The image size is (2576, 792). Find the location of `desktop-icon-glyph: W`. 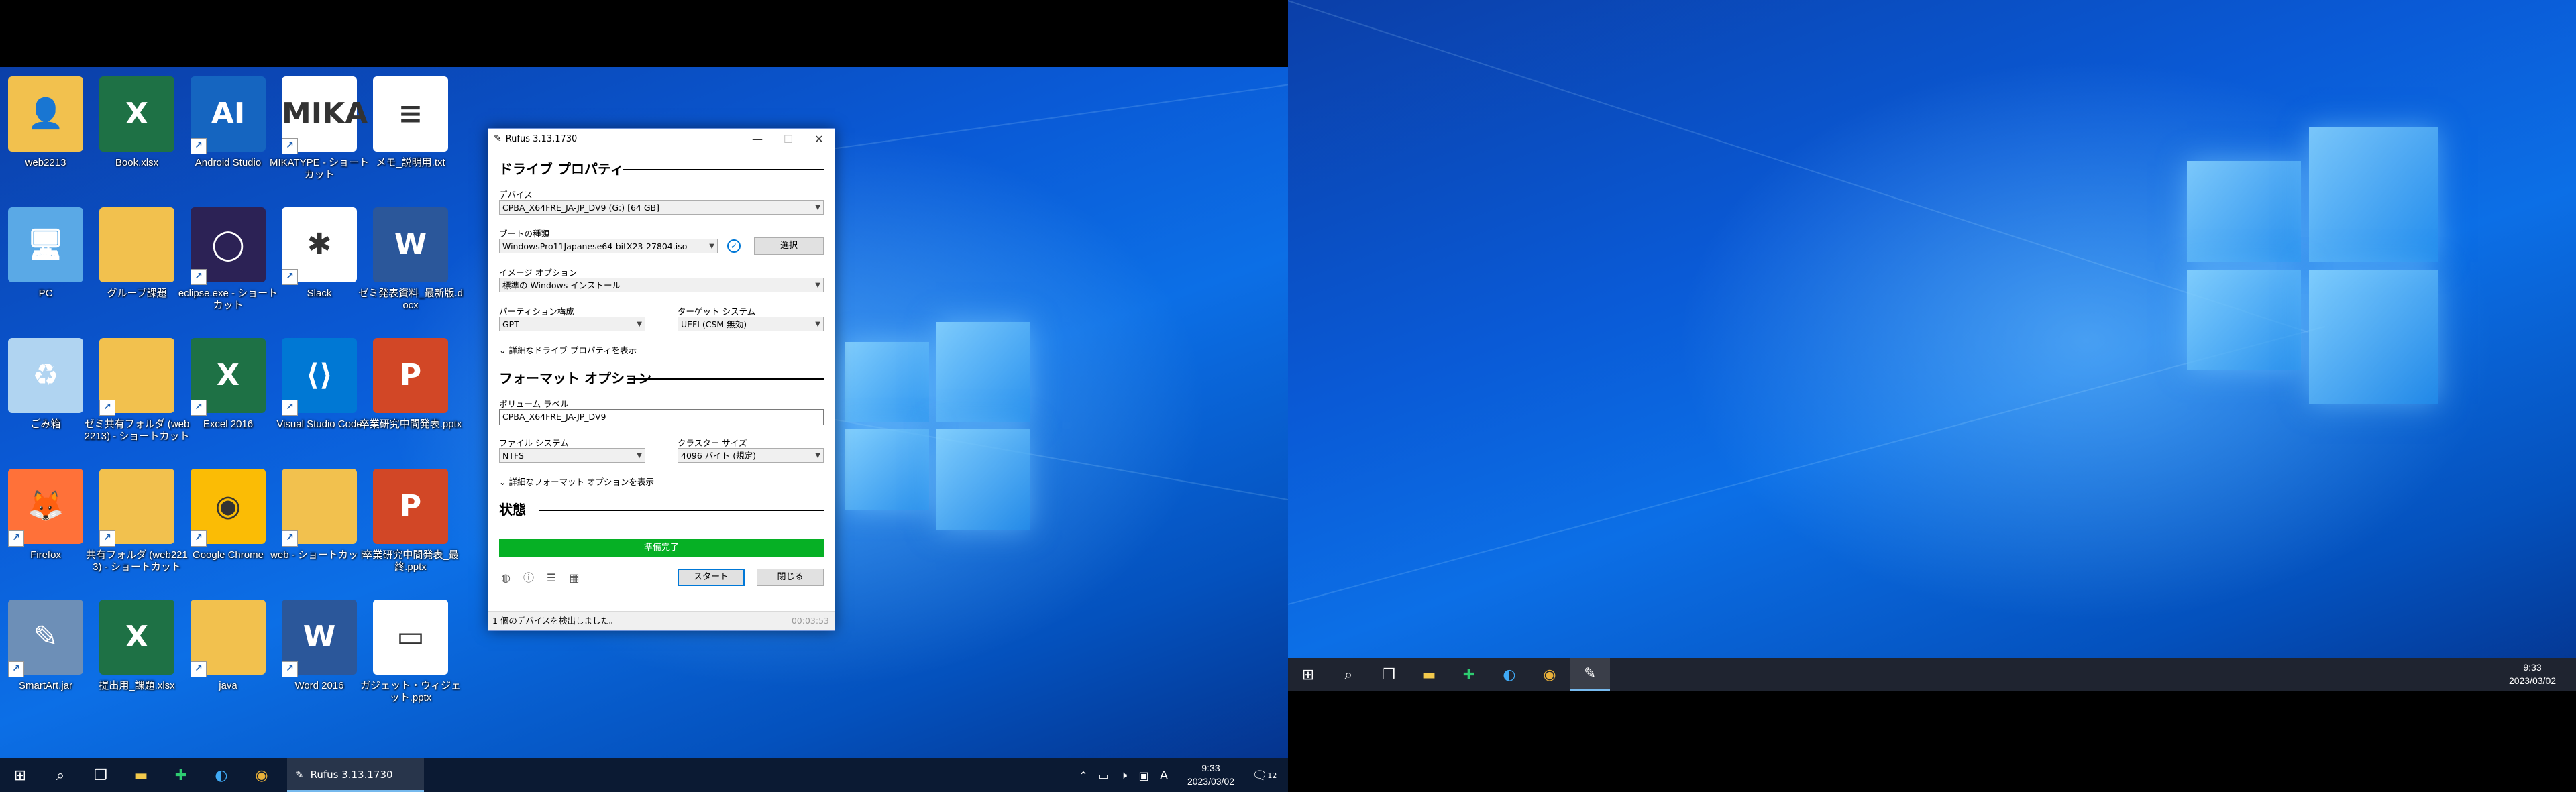

desktop-icon-glyph: W is located at coordinates (410, 244).